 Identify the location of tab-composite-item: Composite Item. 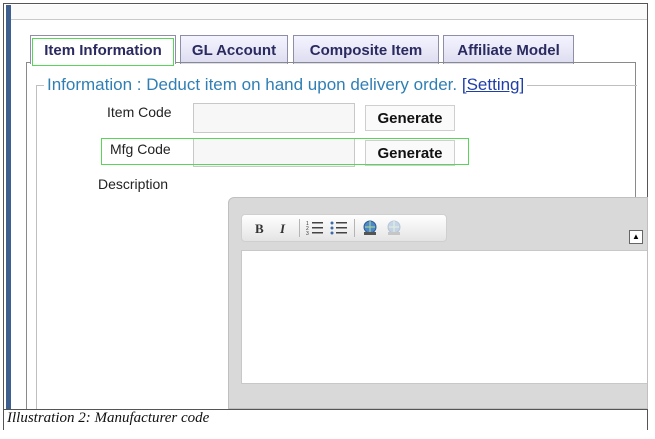
(366, 49).